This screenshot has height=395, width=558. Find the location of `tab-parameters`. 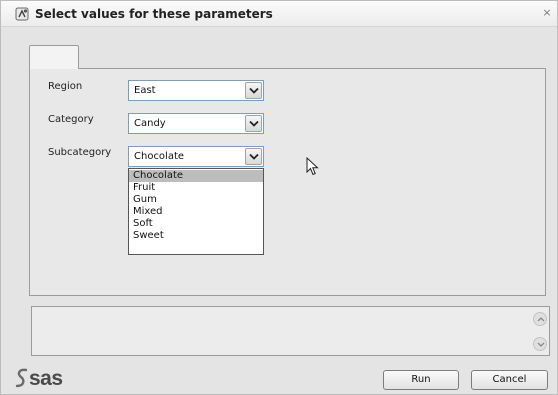

tab-parameters is located at coordinates (54, 57).